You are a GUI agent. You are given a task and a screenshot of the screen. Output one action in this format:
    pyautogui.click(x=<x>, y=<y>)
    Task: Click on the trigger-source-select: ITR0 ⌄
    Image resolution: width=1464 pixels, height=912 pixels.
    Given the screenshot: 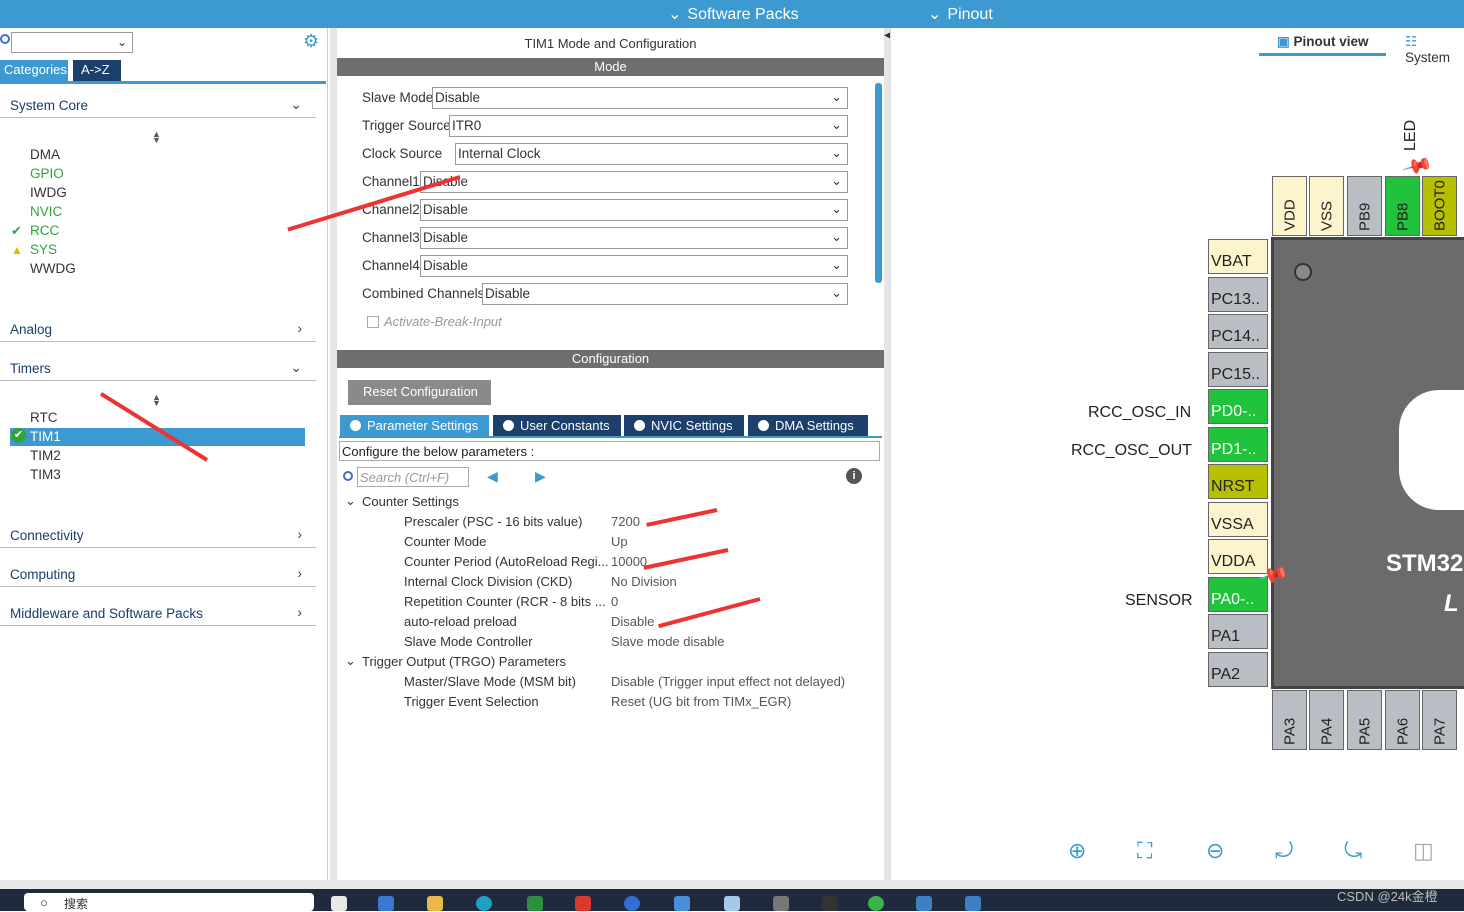 What is the action you would take?
    pyautogui.click(x=648, y=126)
    